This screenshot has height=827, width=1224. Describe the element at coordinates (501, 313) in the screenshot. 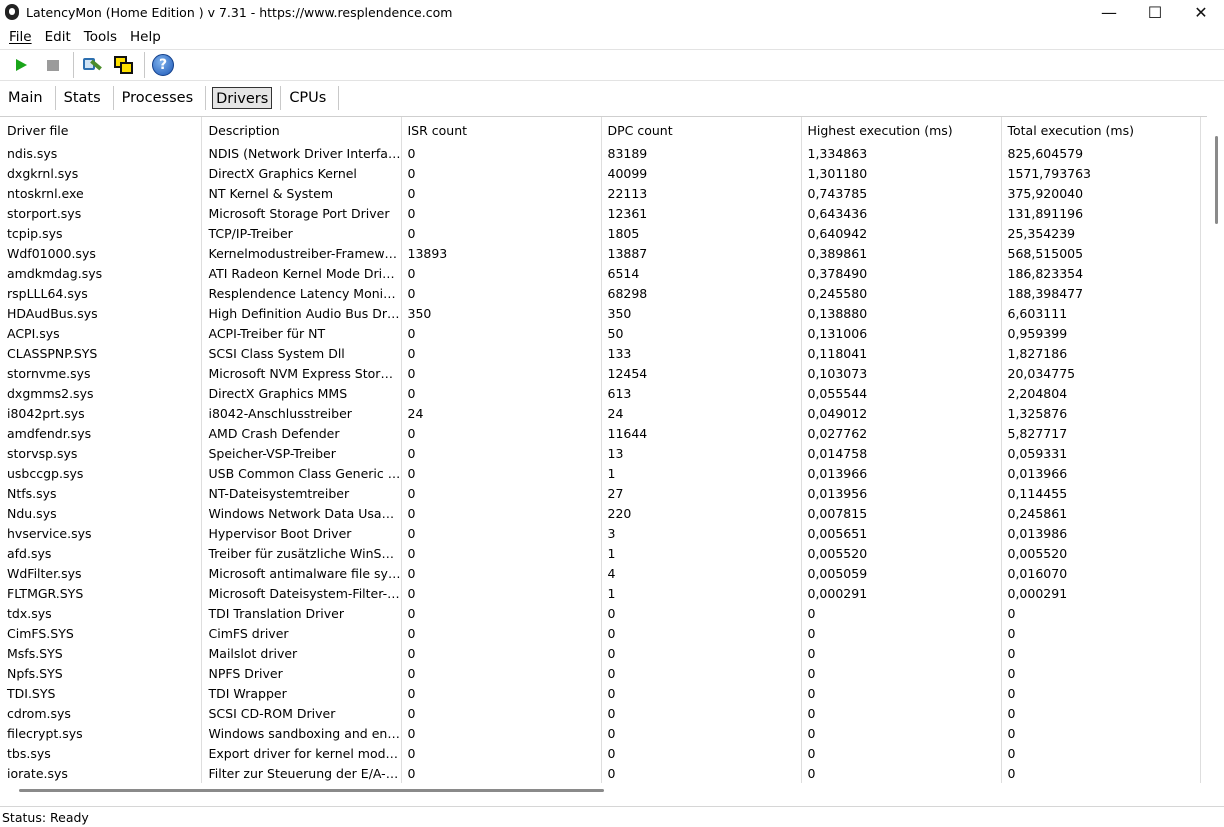

I see `isr-count-cell: 350` at that location.